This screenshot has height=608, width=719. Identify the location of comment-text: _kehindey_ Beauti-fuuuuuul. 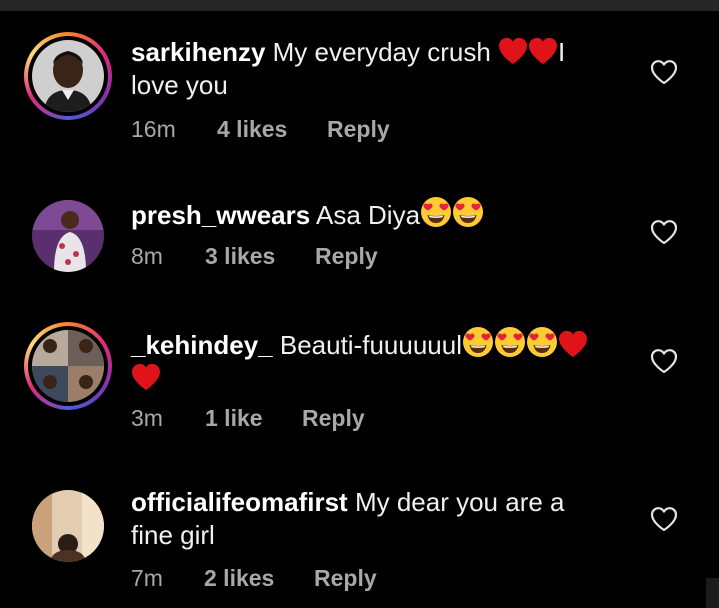
(366, 360).